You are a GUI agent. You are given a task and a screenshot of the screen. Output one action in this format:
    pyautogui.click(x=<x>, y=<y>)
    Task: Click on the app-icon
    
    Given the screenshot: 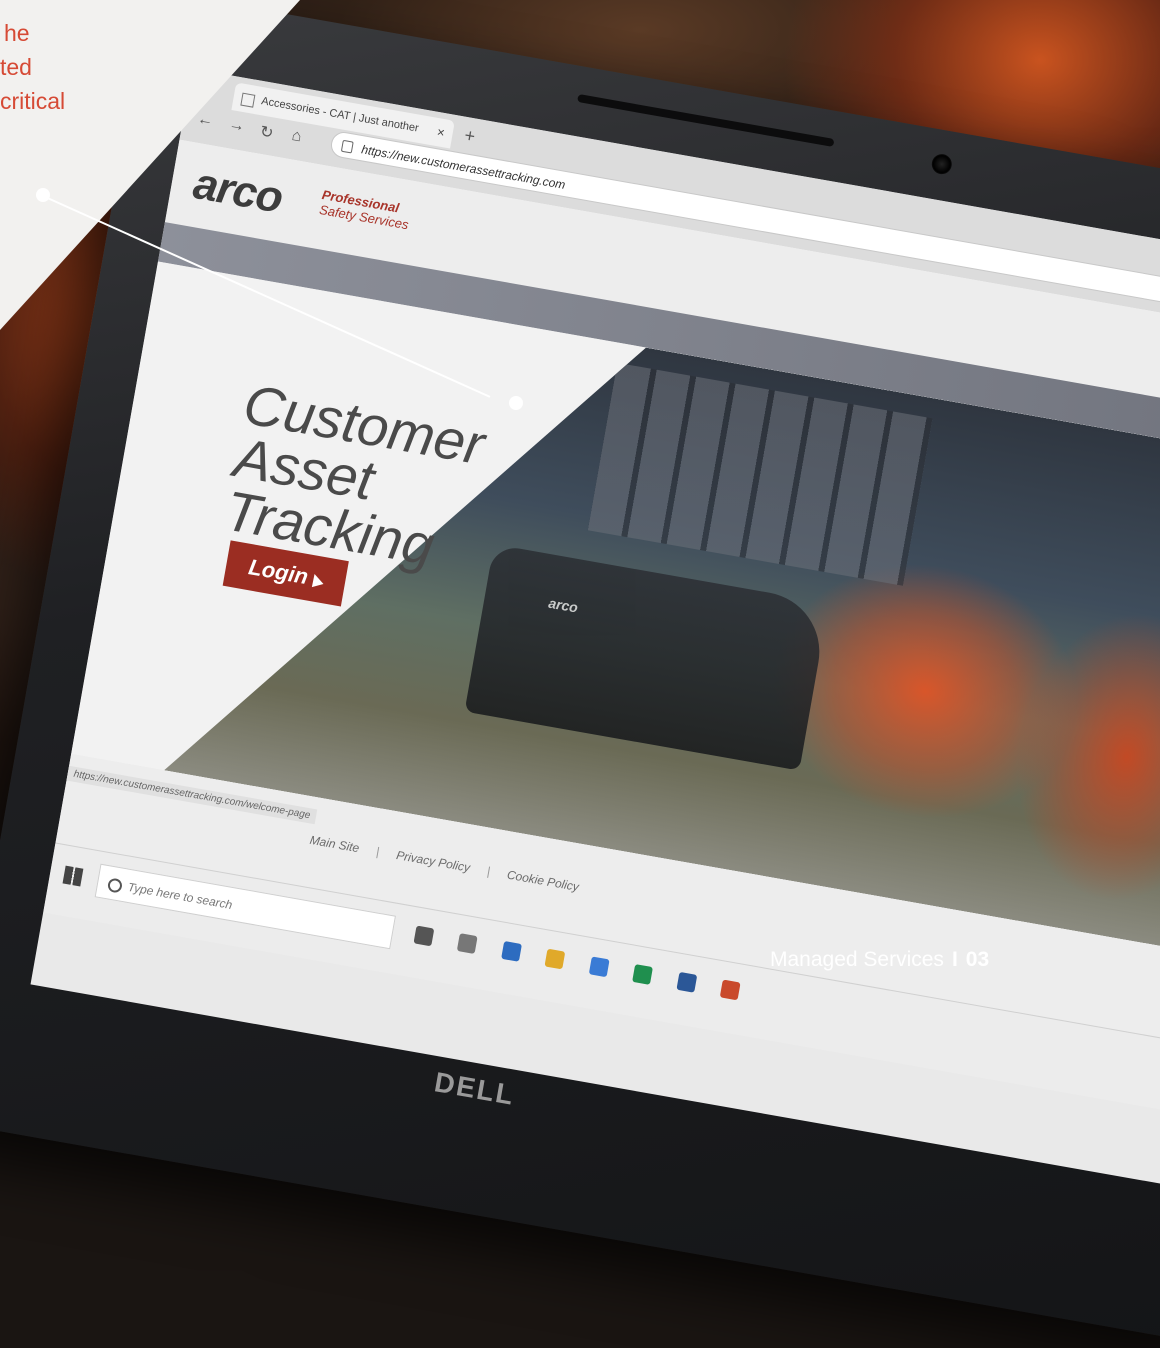 What is the action you would take?
    pyautogui.click(x=730, y=990)
    